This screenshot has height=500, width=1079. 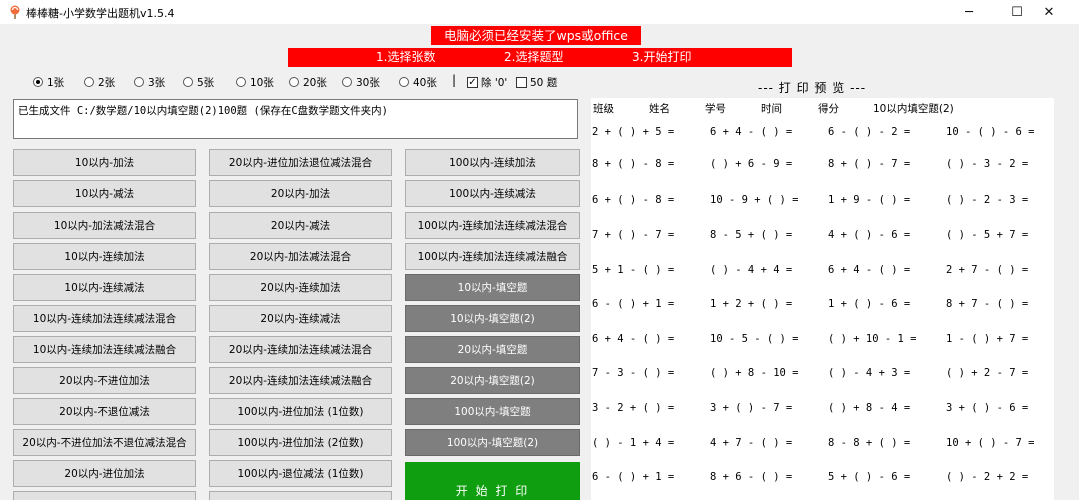 I want to click on problem-item: 4 + ( ) - 6 =, so click(x=869, y=235).